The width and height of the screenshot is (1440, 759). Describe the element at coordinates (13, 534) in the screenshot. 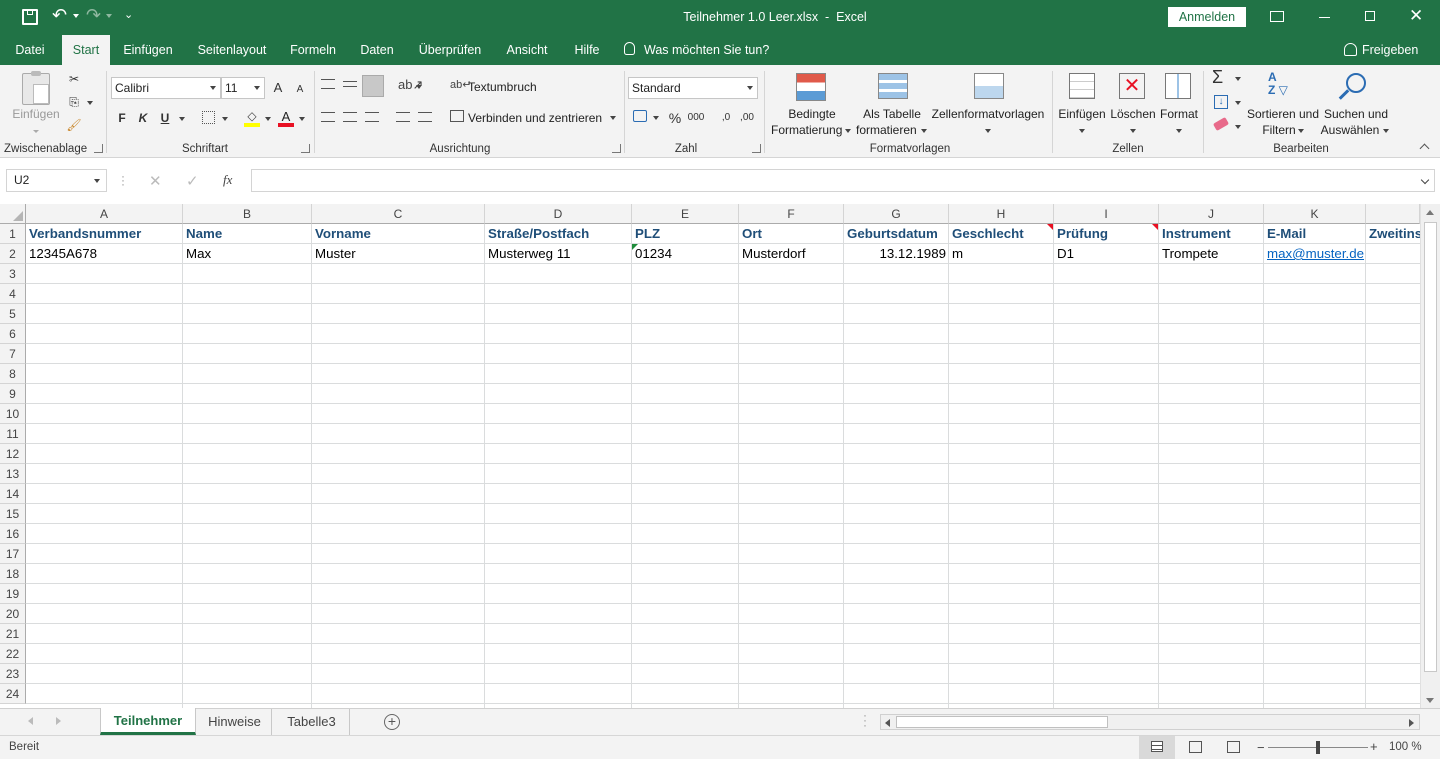

I see `row-header-16: 16` at that location.